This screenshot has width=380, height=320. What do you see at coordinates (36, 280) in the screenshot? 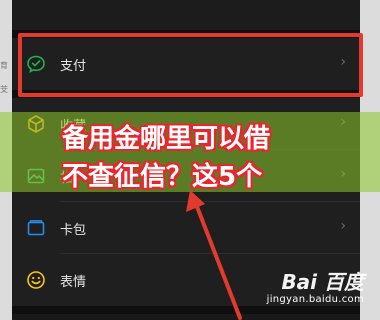
I see `emoji-icon` at bounding box center [36, 280].